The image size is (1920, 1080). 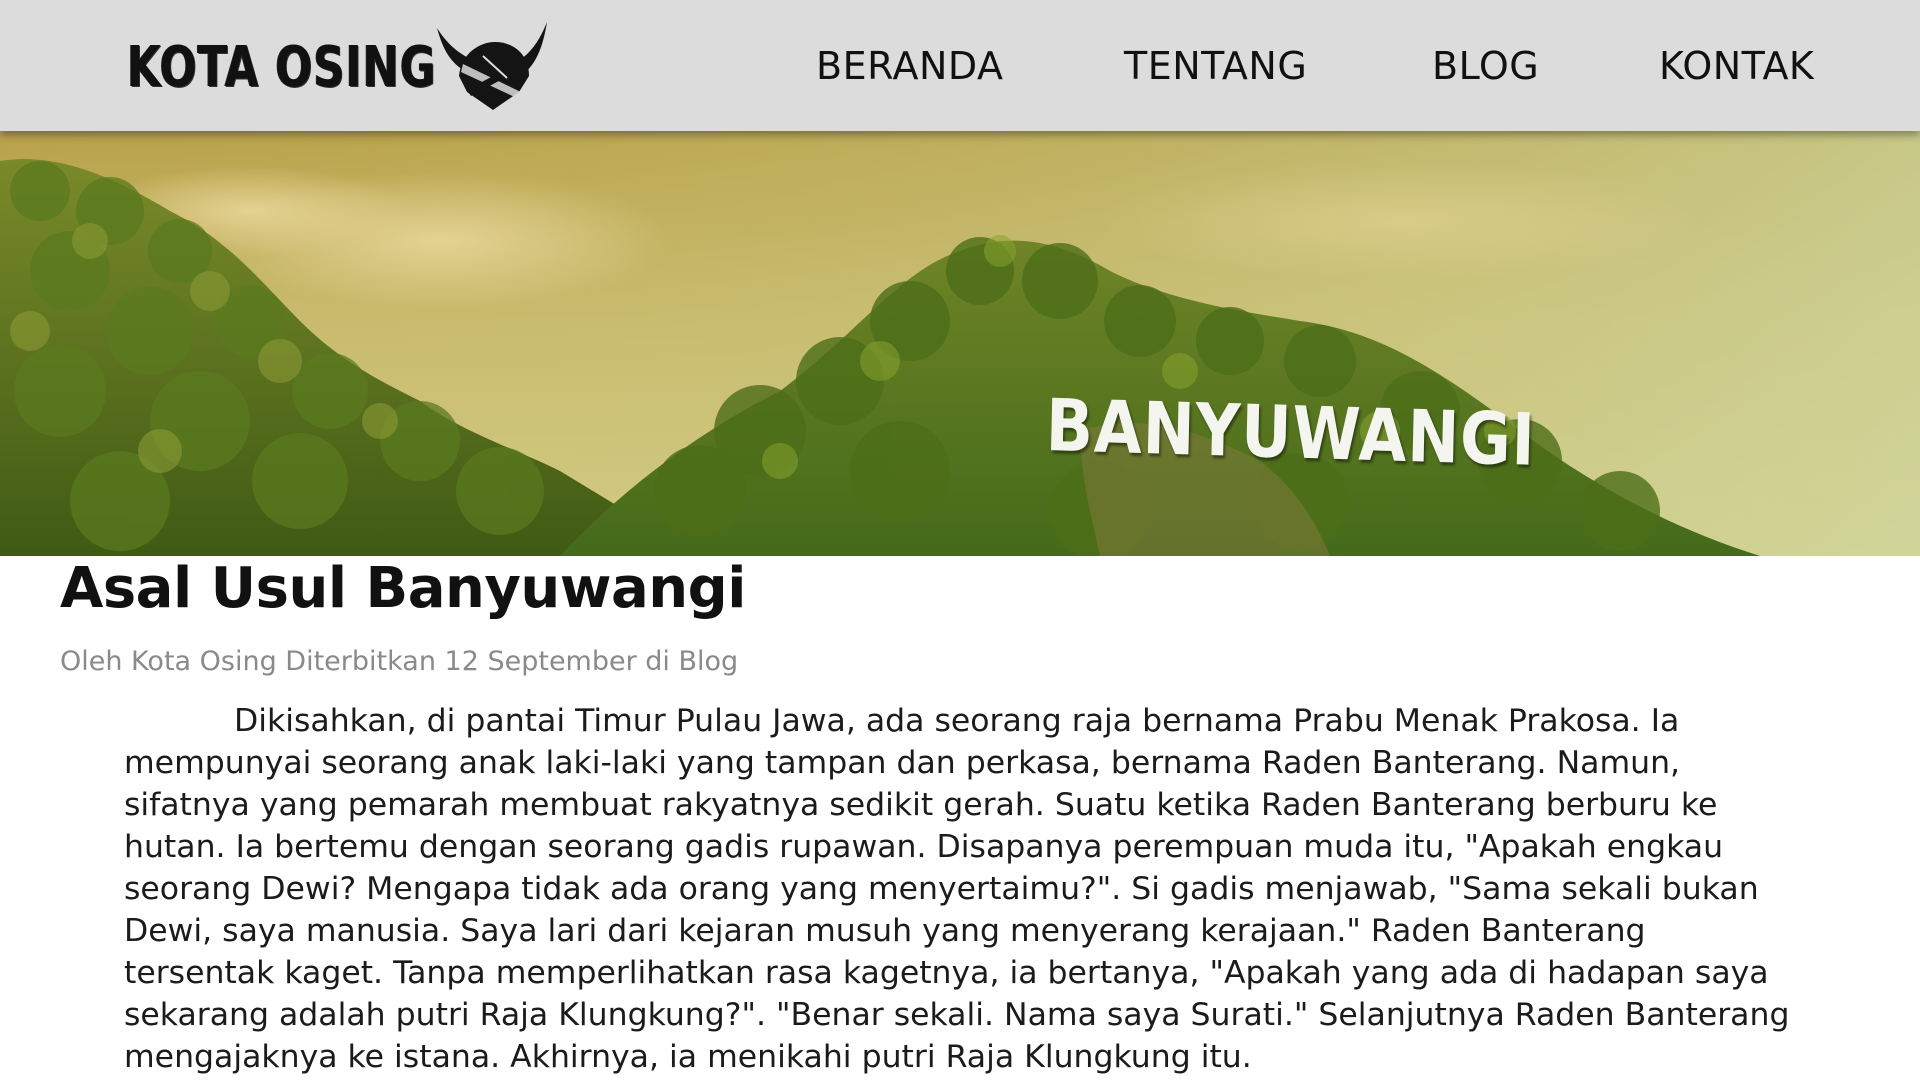 What do you see at coordinates (1736, 66) in the screenshot?
I see `nav-kontak: KONTAK` at bounding box center [1736, 66].